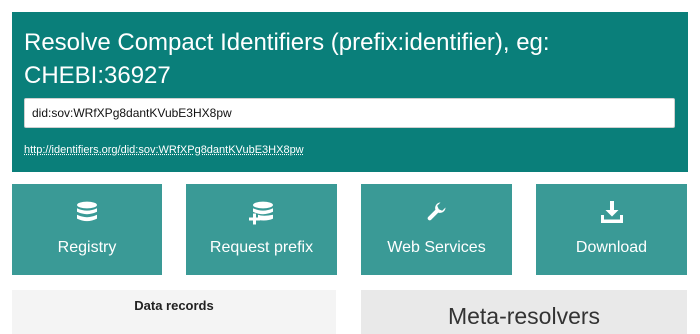 The height and width of the screenshot is (334, 700). I want to click on download-icon, so click(611, 212).